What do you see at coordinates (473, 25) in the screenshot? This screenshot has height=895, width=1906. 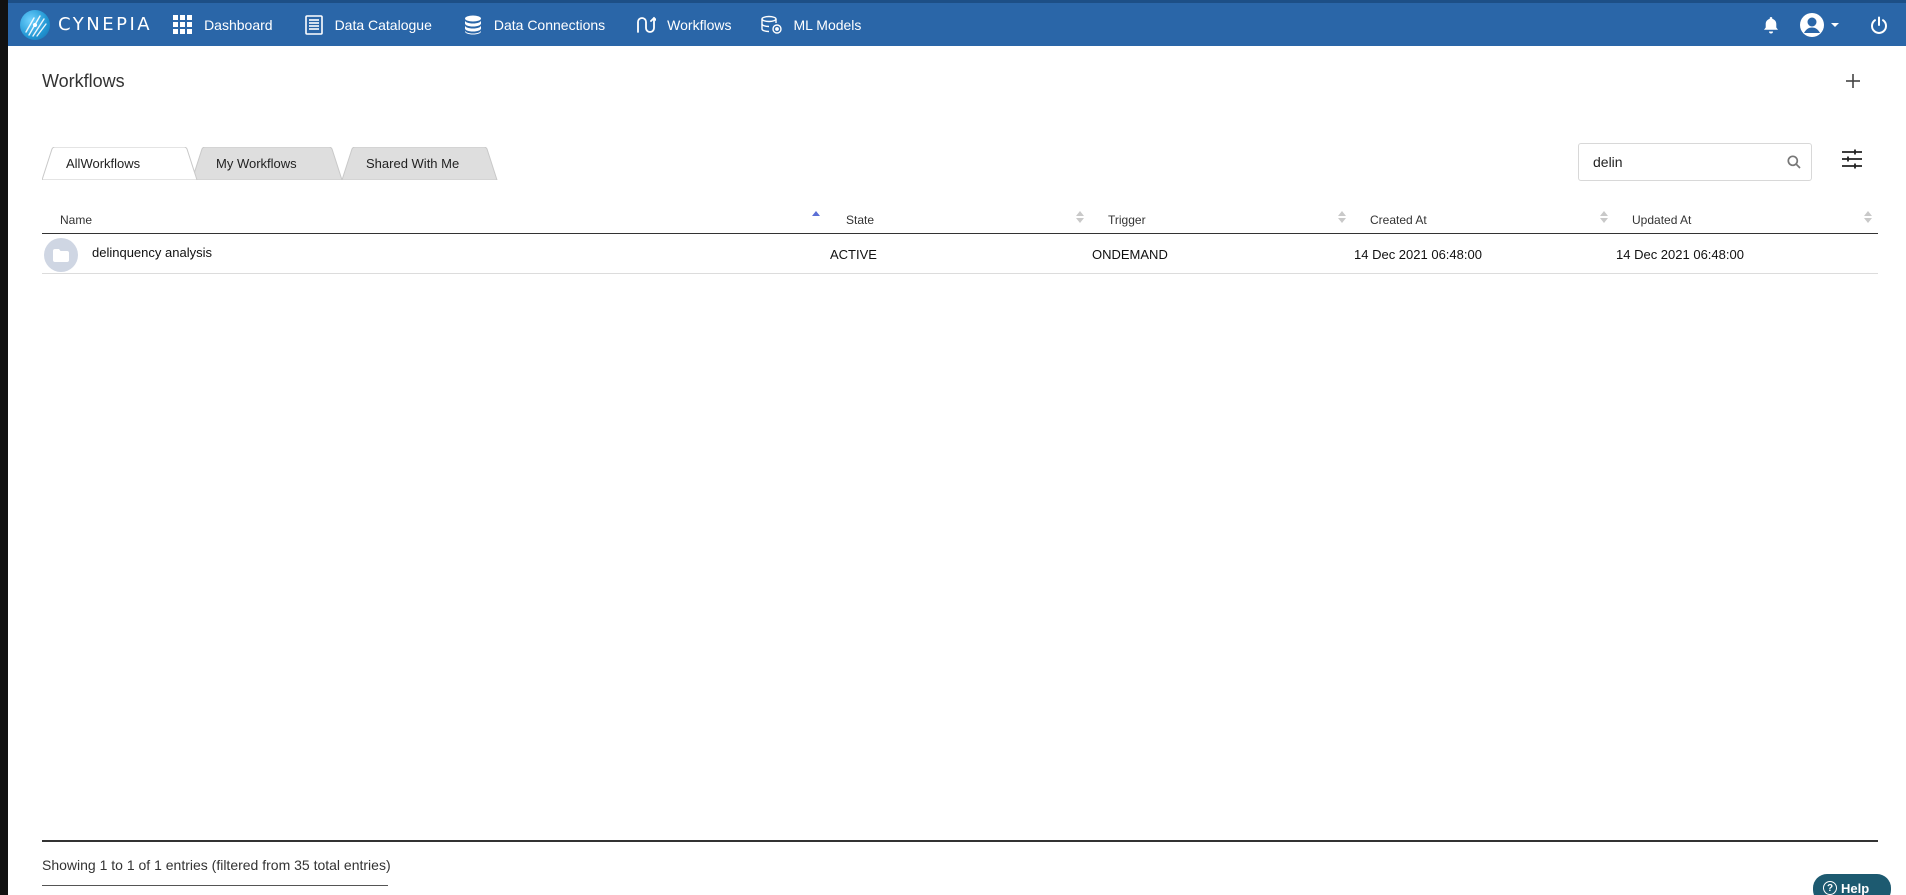 I see `database-icon` at bounding box center [473, 25].